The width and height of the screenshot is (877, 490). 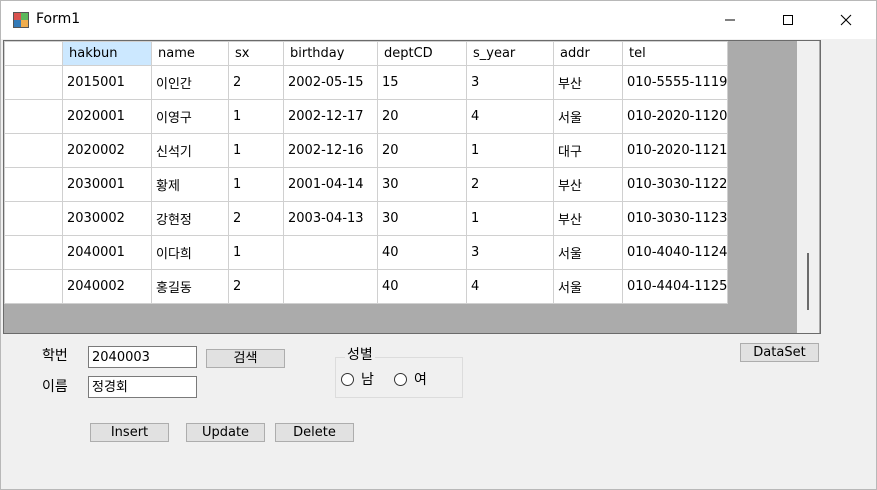 What do you see at coordinates (55, 387) in the screenshot?
I see `name-label: 이름` at bounding box center [55, 387].